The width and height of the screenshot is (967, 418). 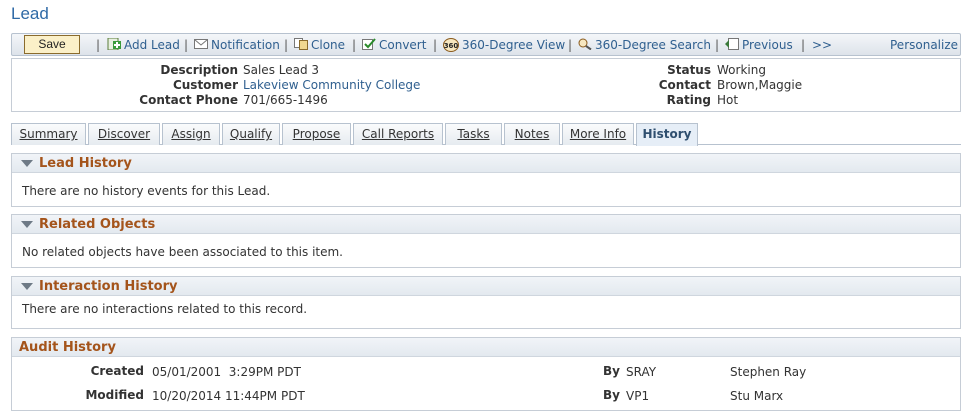 What do you see at coordinates (585, 44) in the screenshot?
I see `search-360-icon` at bounding box center [585, 44].